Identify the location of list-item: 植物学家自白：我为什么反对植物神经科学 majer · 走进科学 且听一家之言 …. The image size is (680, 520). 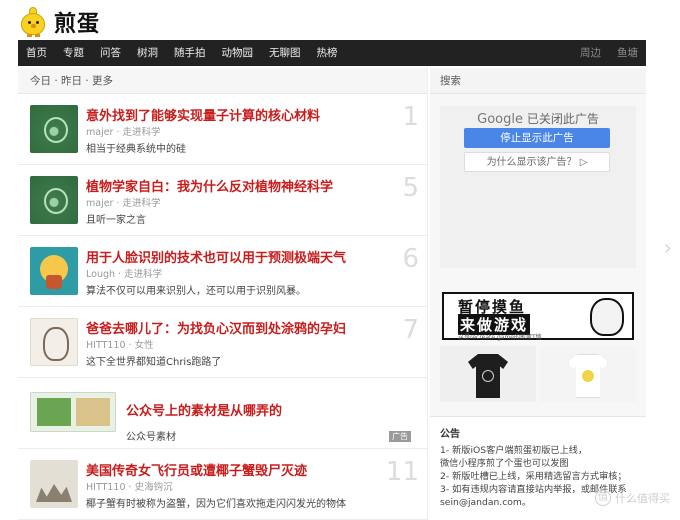
(222, 200).